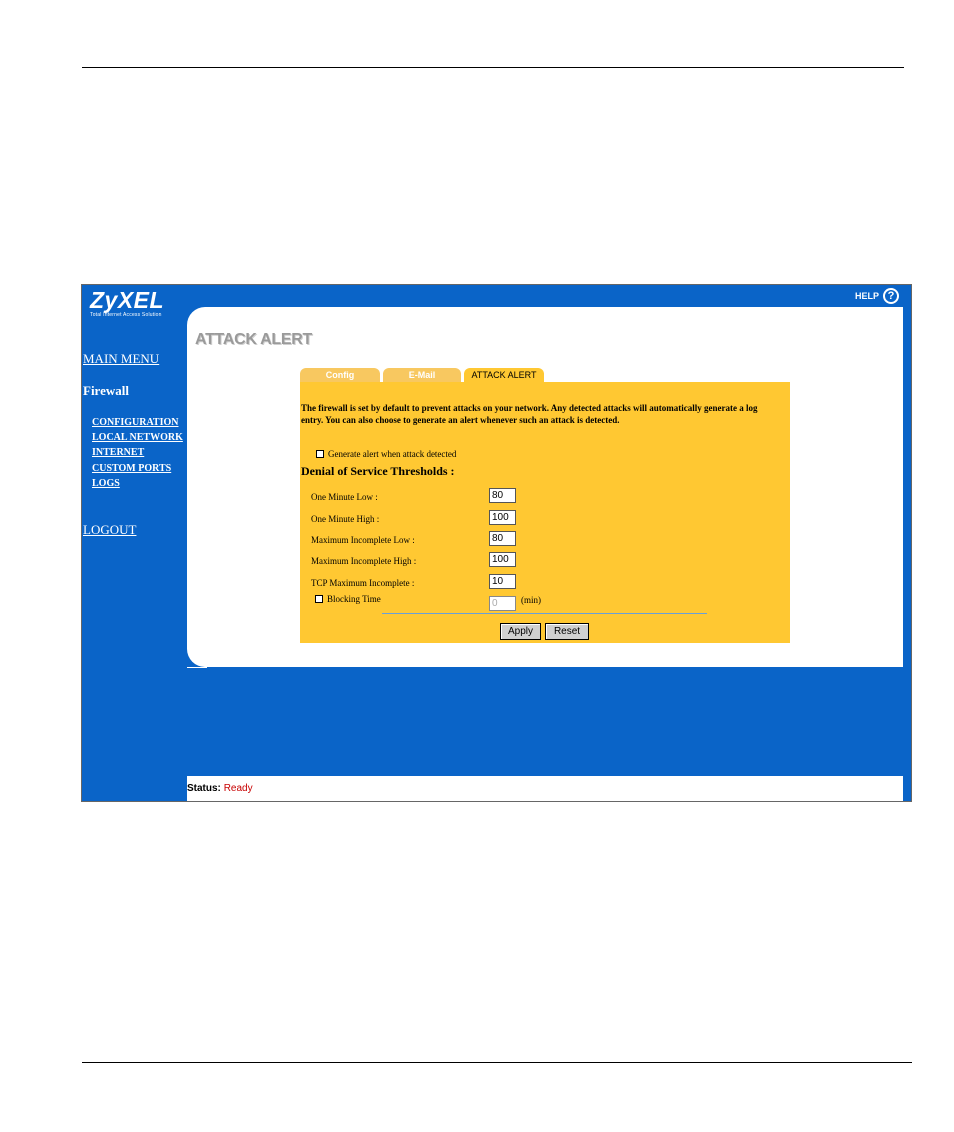 The height and width of the screenshot is (1132, 954). I want to click on status-value: Ready, so click(238, 788).